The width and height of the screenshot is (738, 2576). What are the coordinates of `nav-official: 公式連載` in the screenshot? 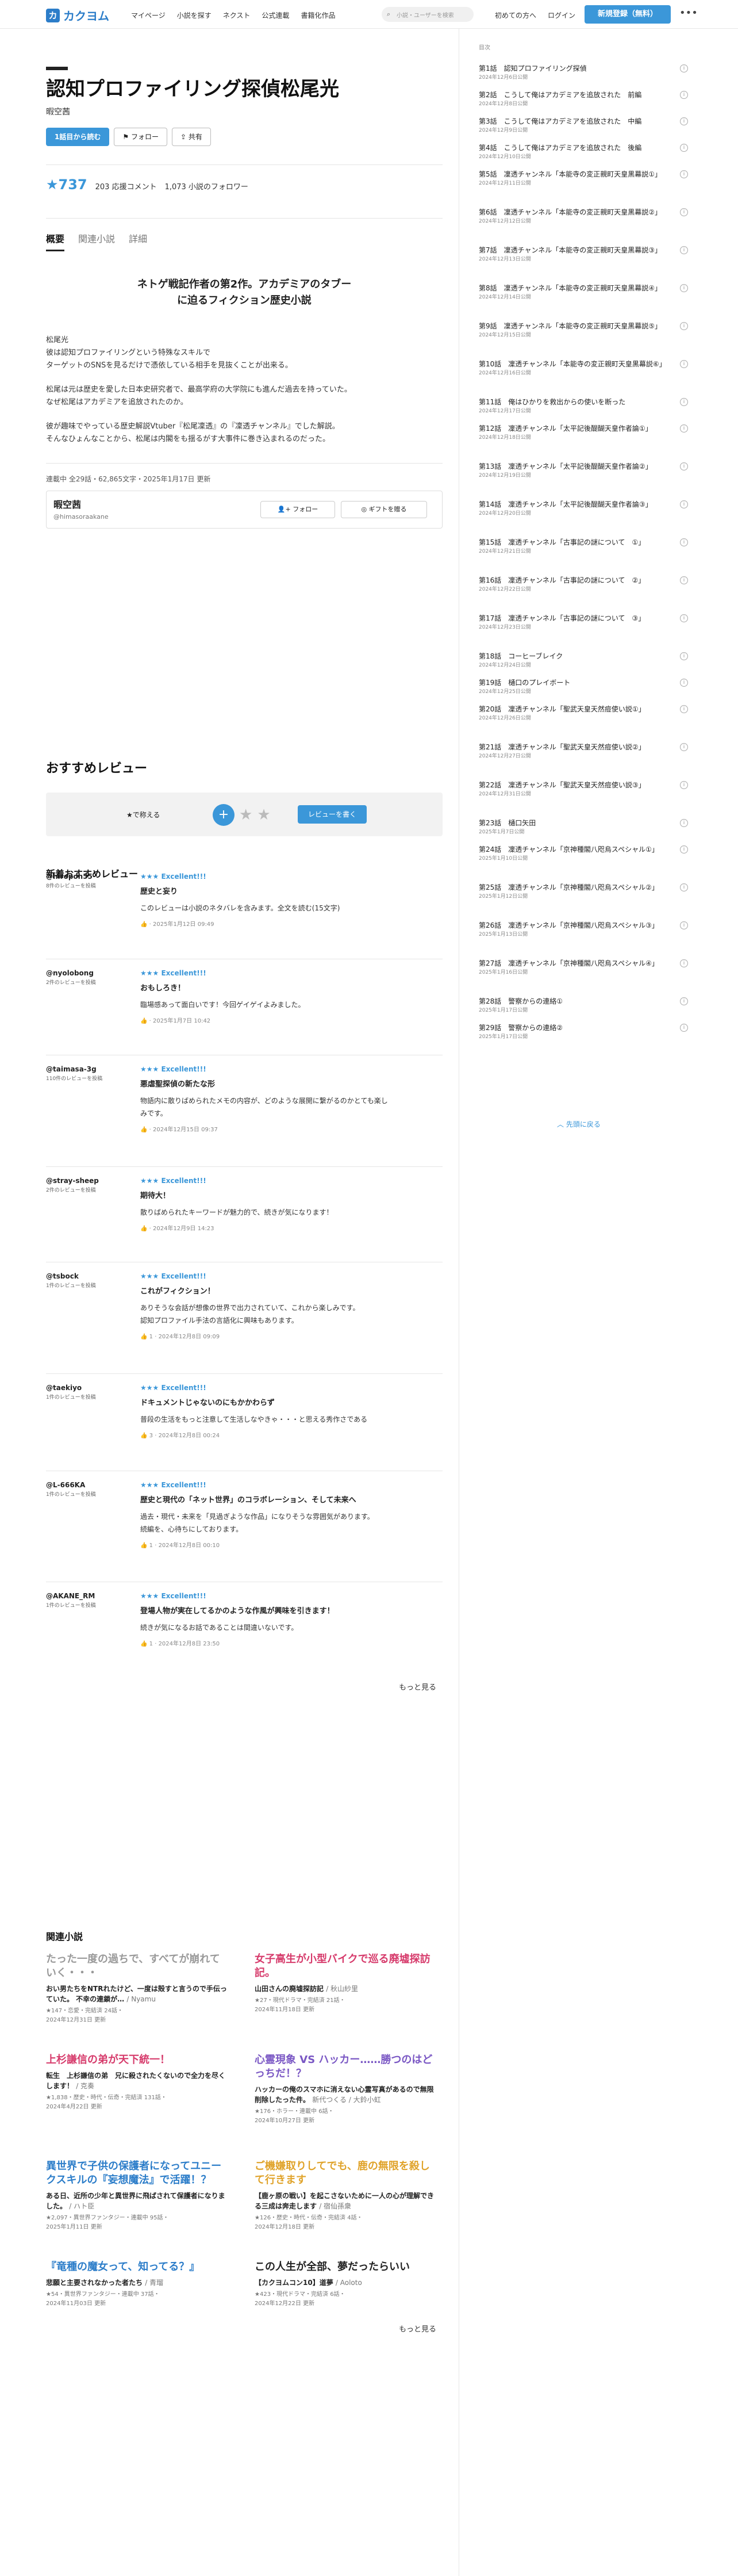 It's located at (275, 15).